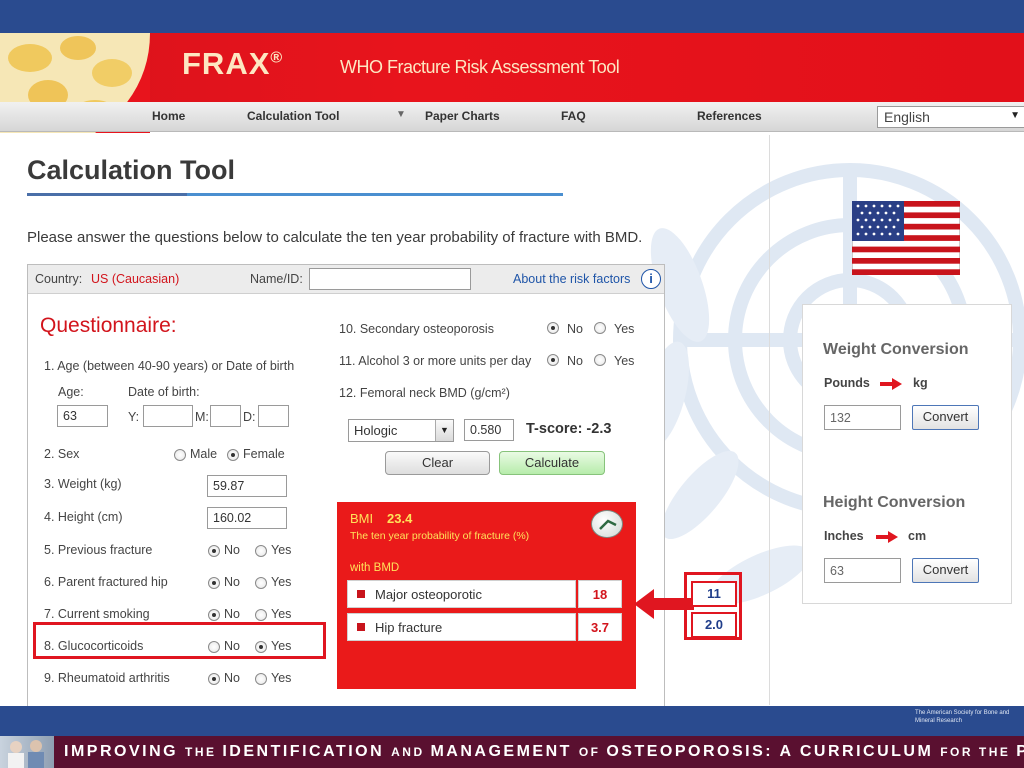 The height and width of the screenshot is (768, 1024). Describe the element at coordinates (107, 678) in the screenshot. I see `q9-rheumatoid-label: 9. Rheumatoid arthritis` at that location.